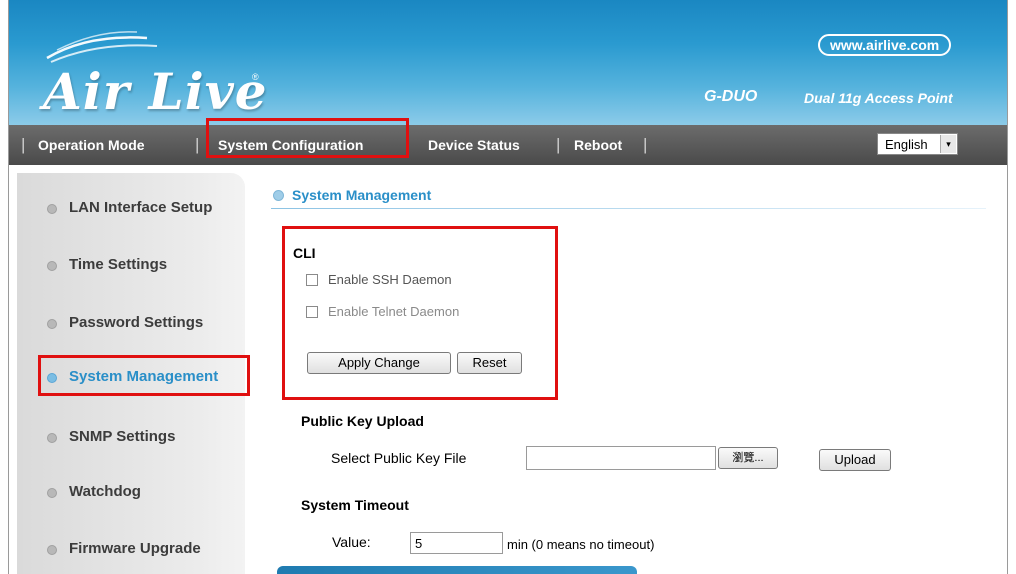 This screenshot has height=574, width=1016. Describe the element at coordinates (144, 376) in the screenshot. I see `sidebar-item-label: System Management` at that location.